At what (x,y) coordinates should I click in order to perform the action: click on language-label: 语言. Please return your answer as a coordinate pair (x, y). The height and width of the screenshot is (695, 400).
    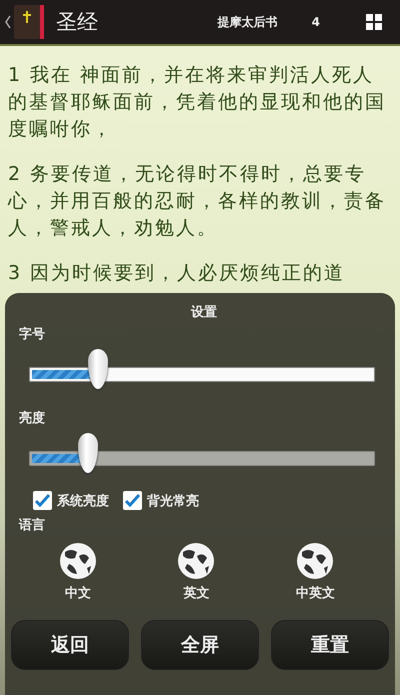
    Looking at the image, I should click on (32, 525).